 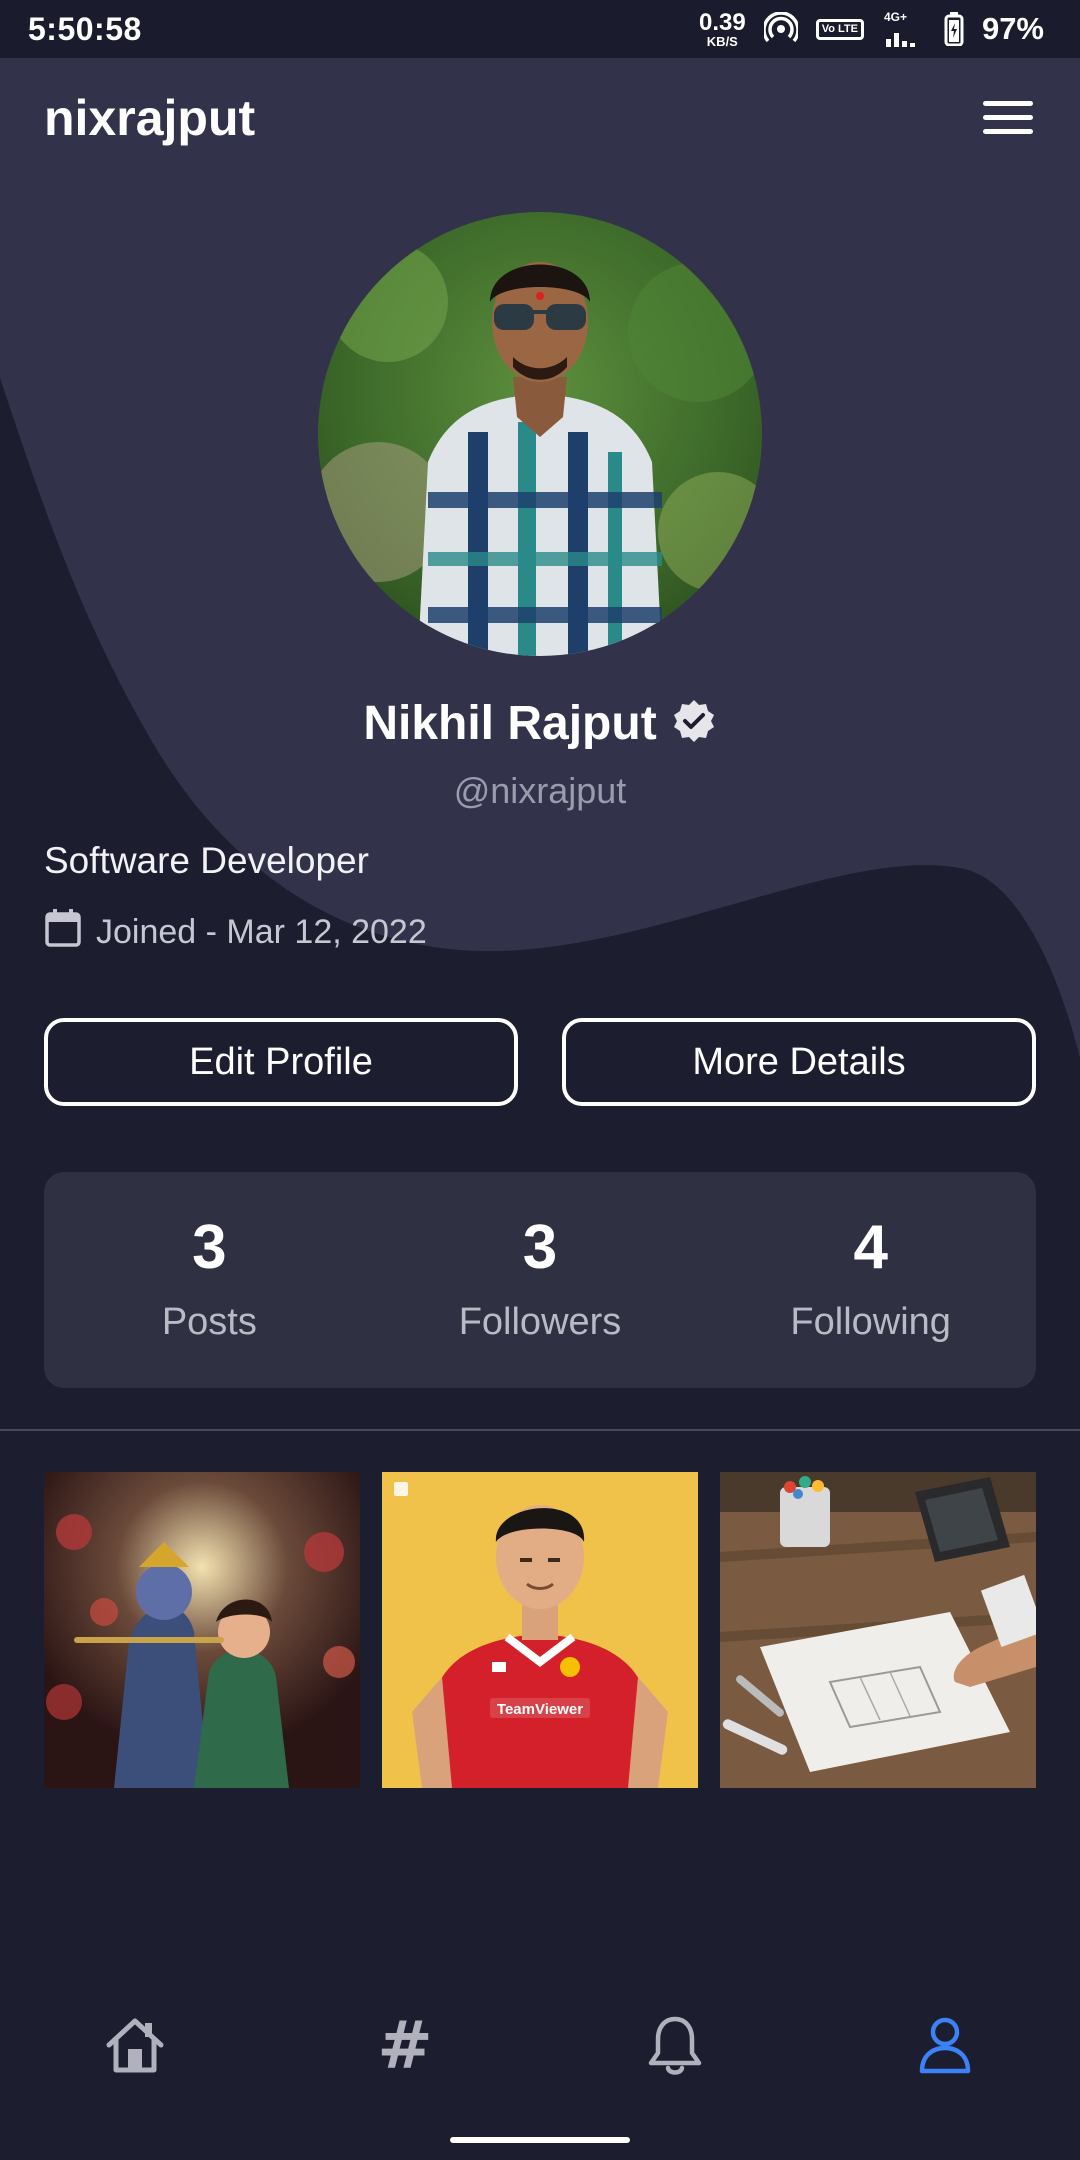 What do you see at coordinates (954, 29) in the screenshot?
I see `battery-icon` at bounding box center [954, 29].